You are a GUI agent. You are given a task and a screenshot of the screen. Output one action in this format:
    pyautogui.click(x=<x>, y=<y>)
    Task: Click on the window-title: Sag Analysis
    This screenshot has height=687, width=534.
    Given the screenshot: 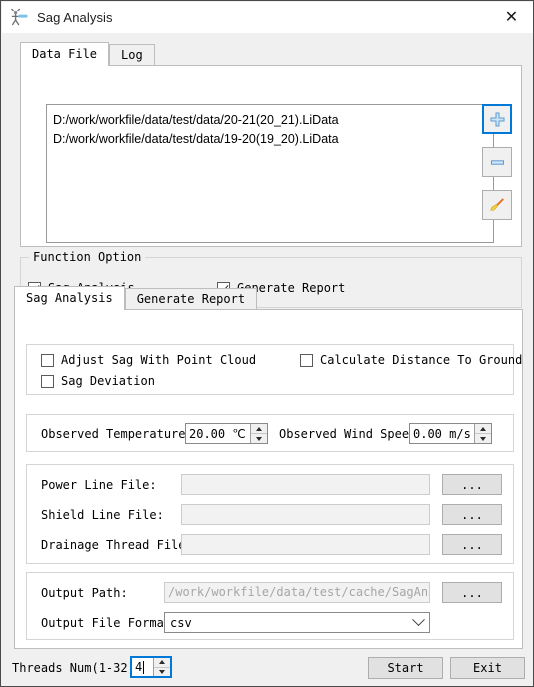 What is the action you would take?
    pyautogui.click(x=75, y=17)
    